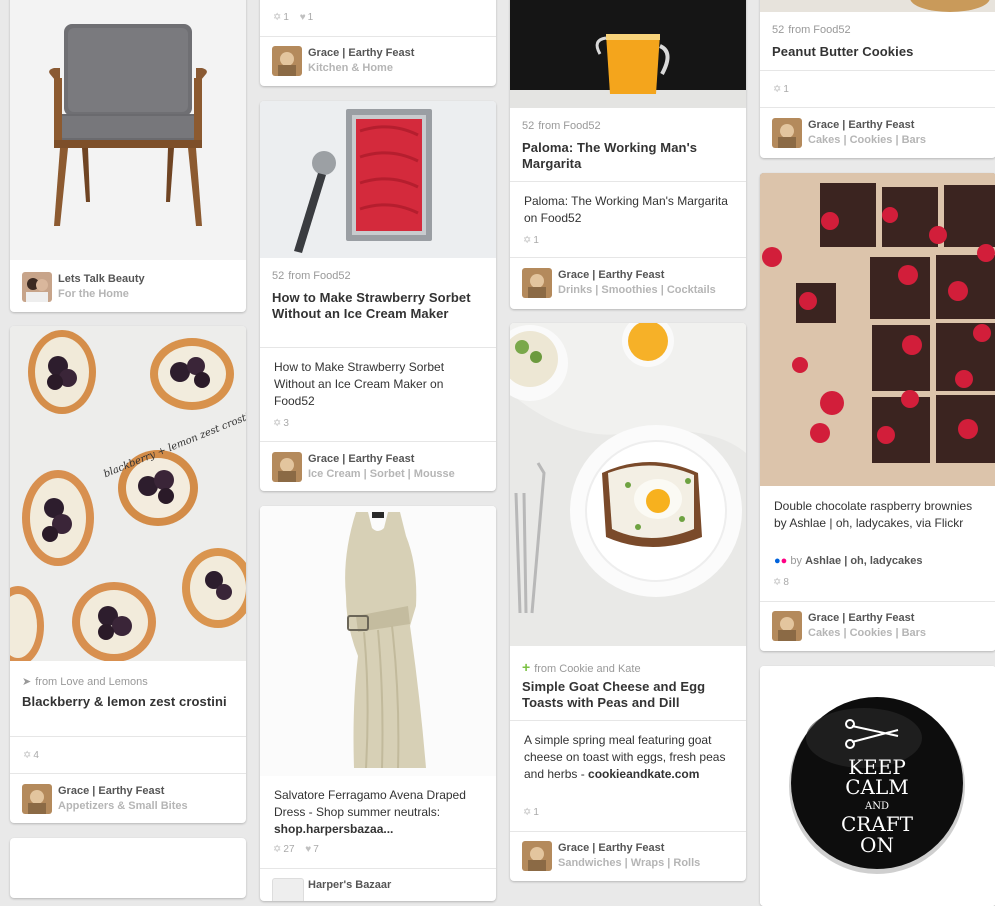  I want to click on repin-count: 3, so click(286, 423).